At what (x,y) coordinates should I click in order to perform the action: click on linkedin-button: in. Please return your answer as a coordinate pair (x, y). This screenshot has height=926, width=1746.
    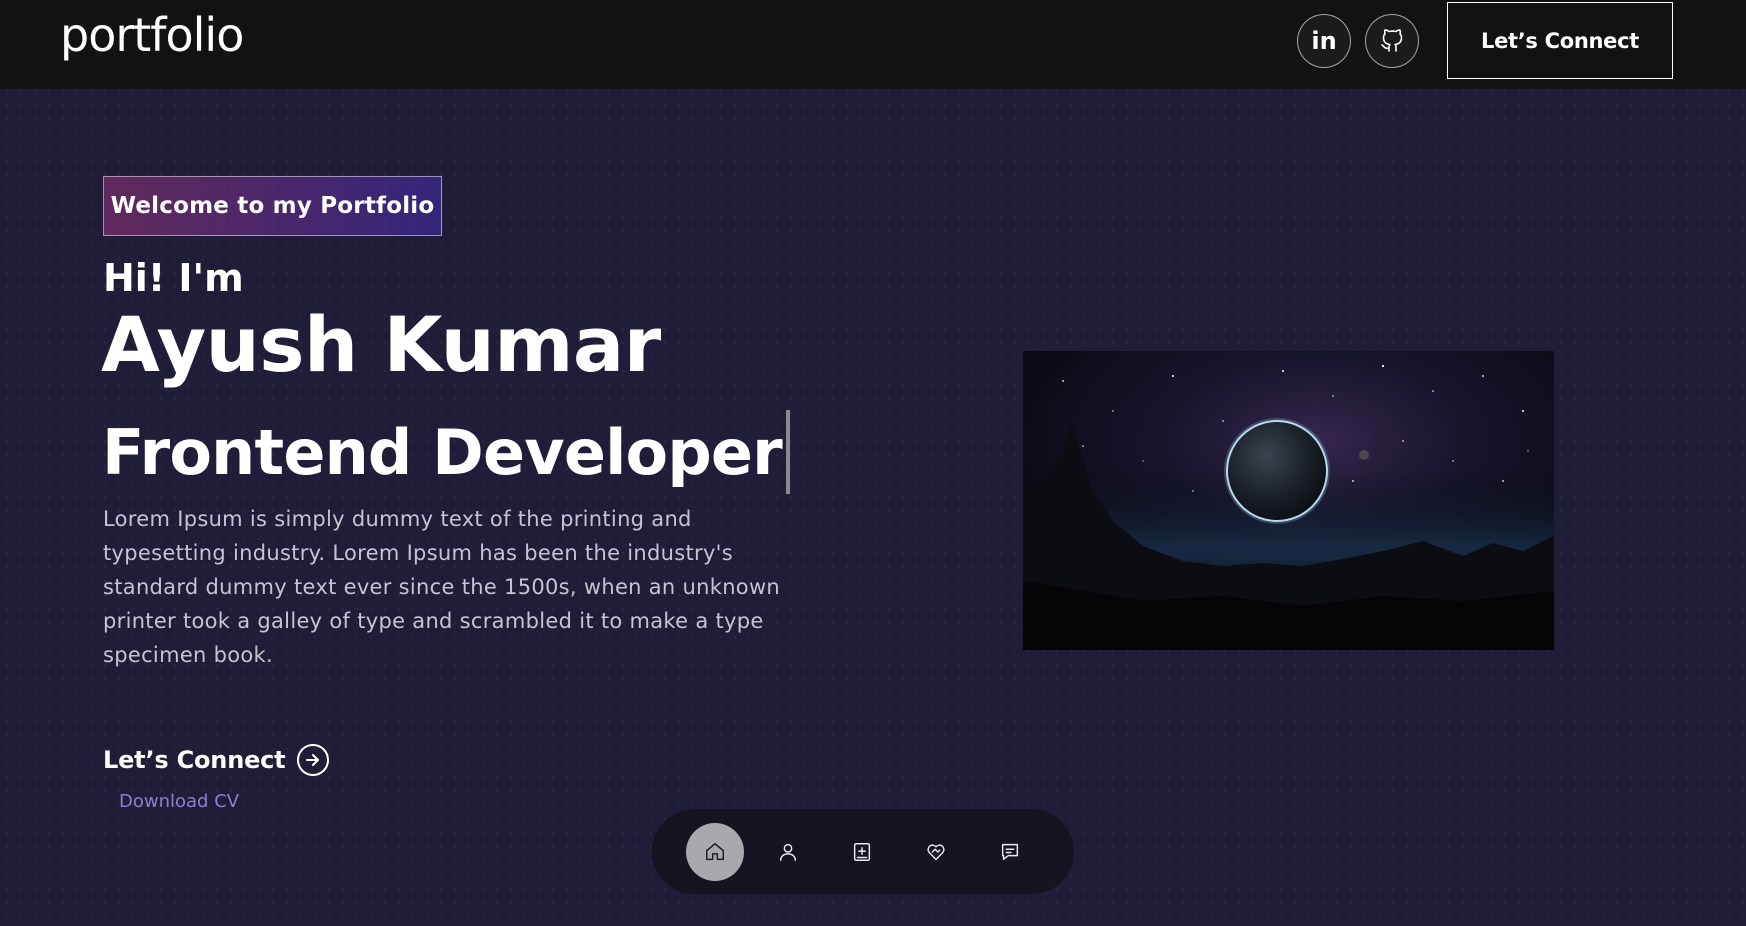
    Looking at the image, I should click on (1324, 41).